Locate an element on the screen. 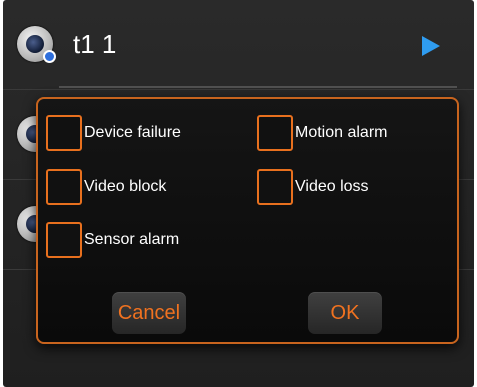 This screenshot has height=387, width=477. option-label: Sensor alarm is located at coordinates (132, 239).